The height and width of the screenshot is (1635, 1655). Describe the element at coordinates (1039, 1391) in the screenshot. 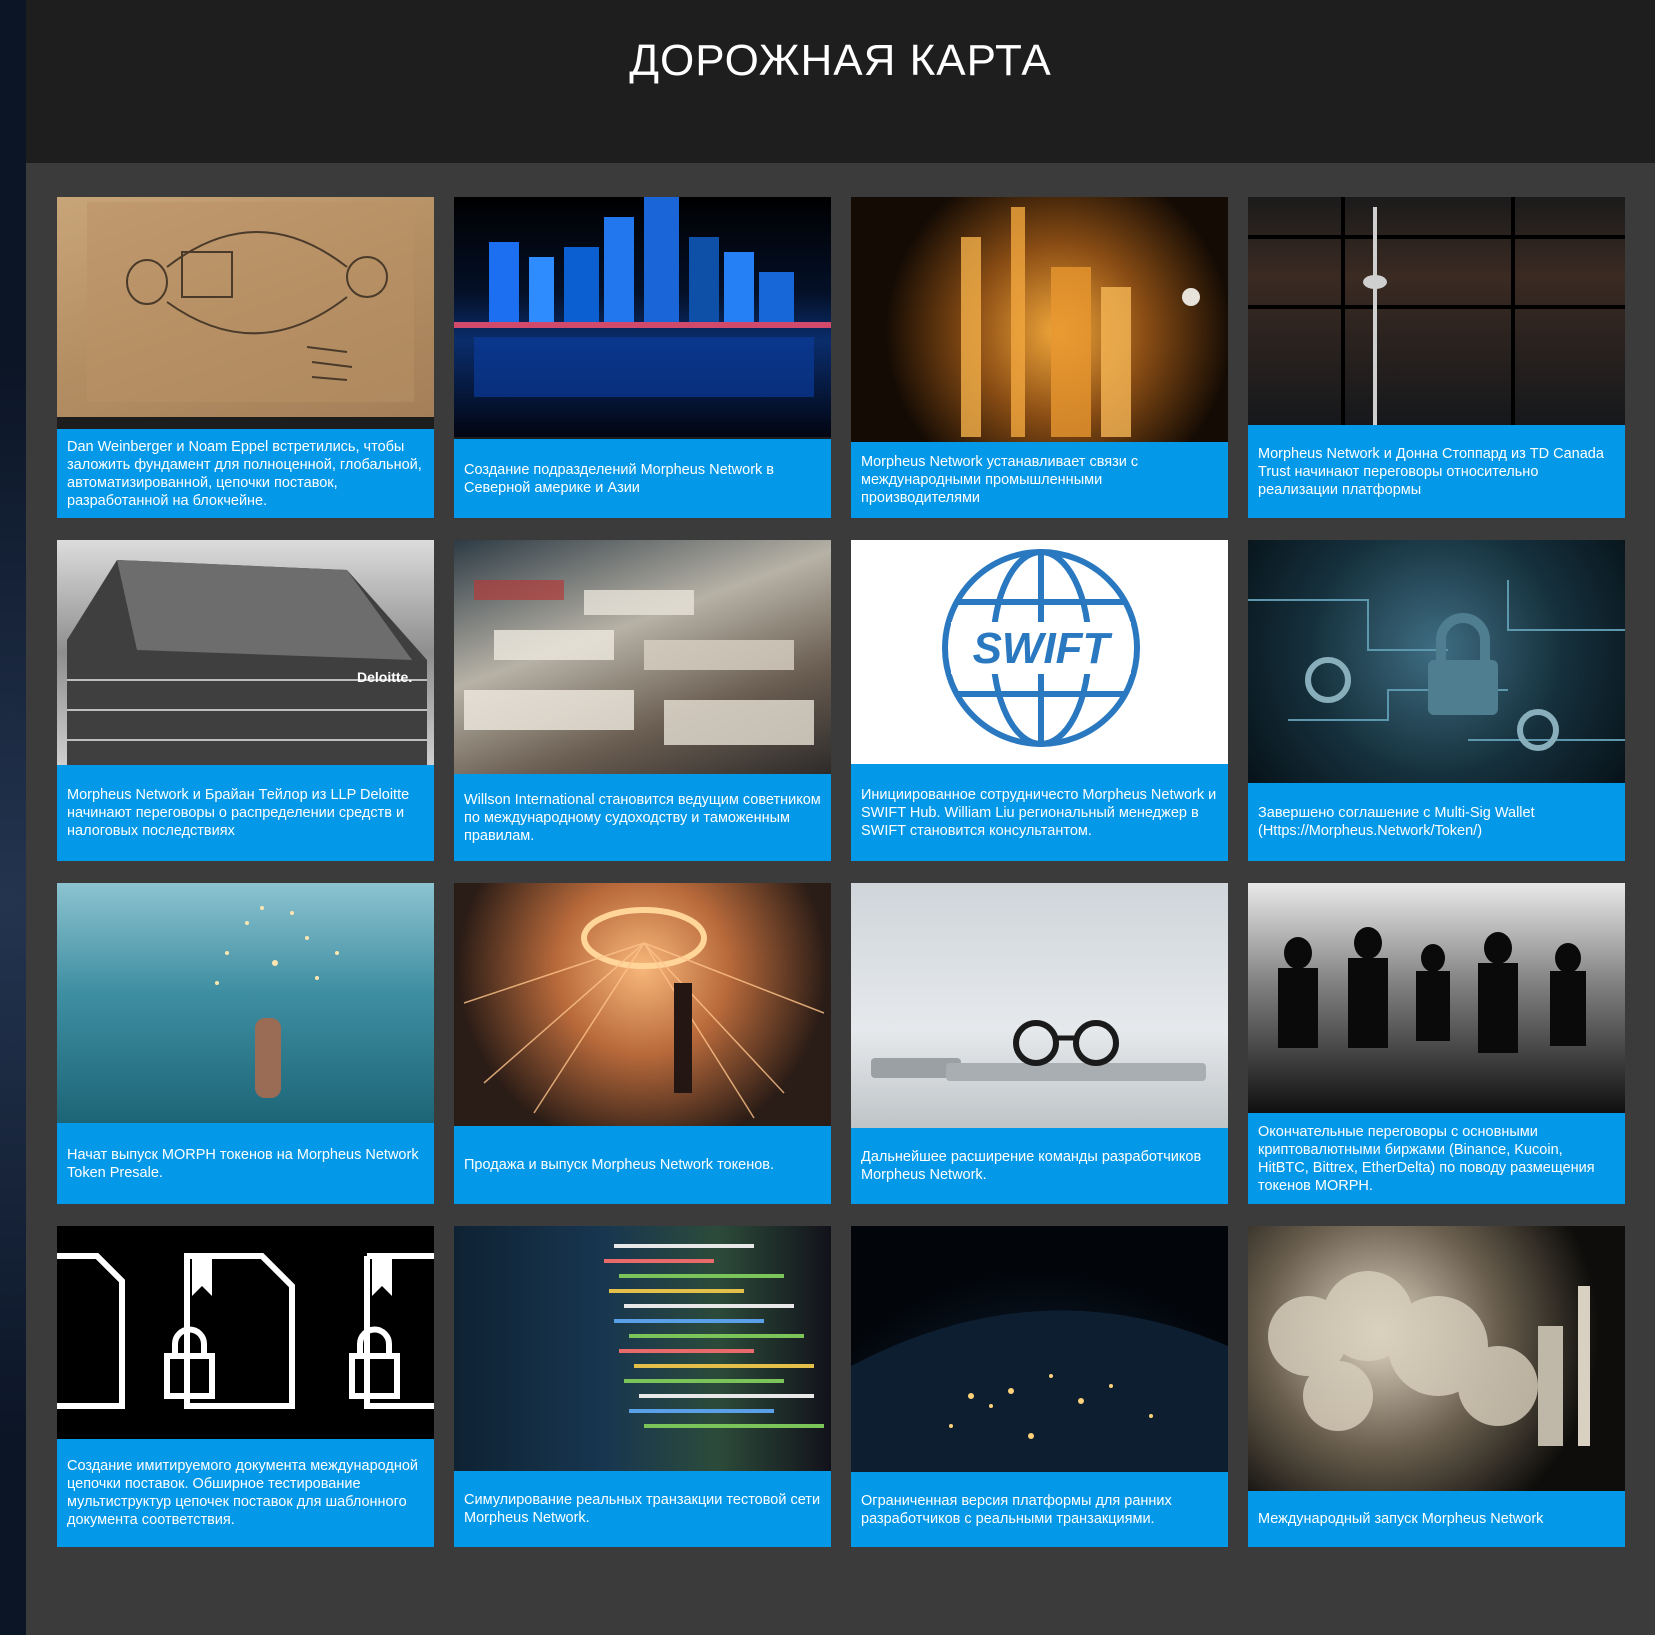

I see `earth-lights-drawing` at that location.